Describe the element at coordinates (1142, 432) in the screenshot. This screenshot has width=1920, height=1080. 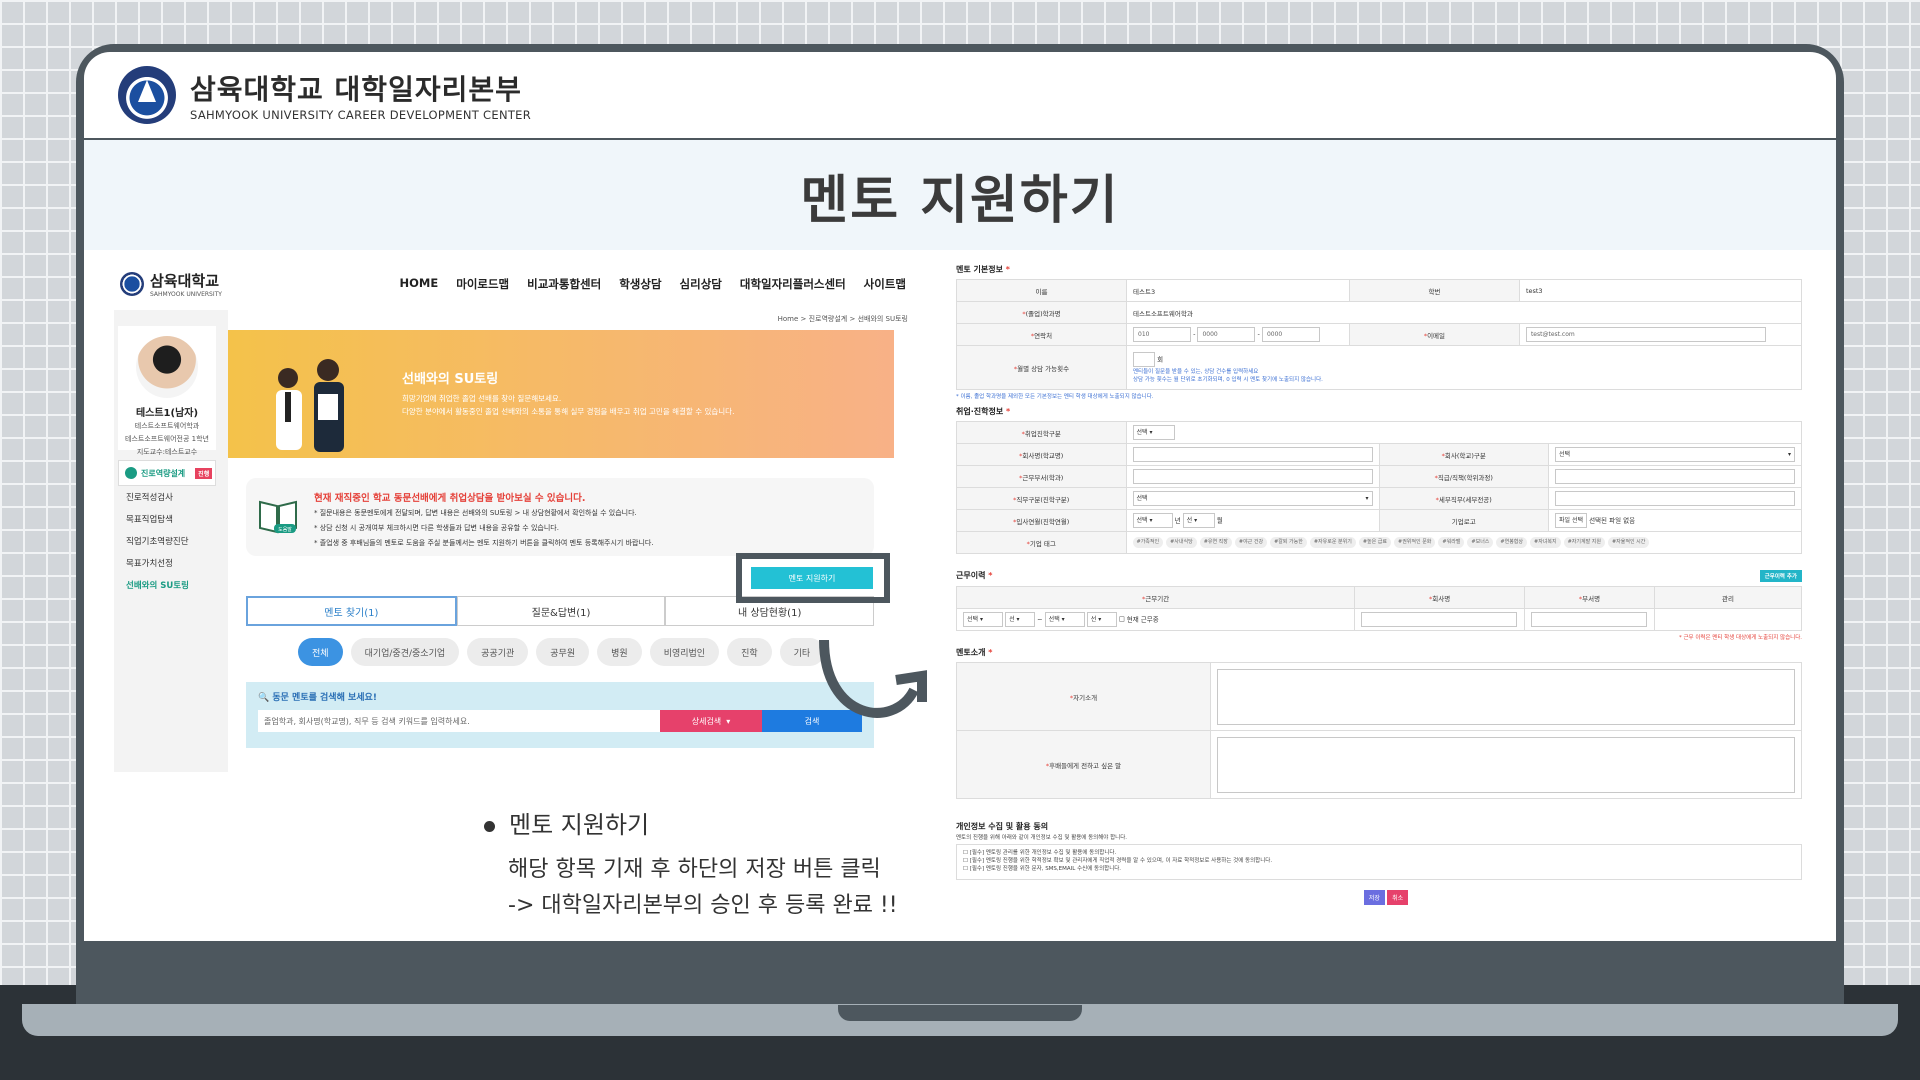
I see `jobtype-select-value: 선택` at that location.